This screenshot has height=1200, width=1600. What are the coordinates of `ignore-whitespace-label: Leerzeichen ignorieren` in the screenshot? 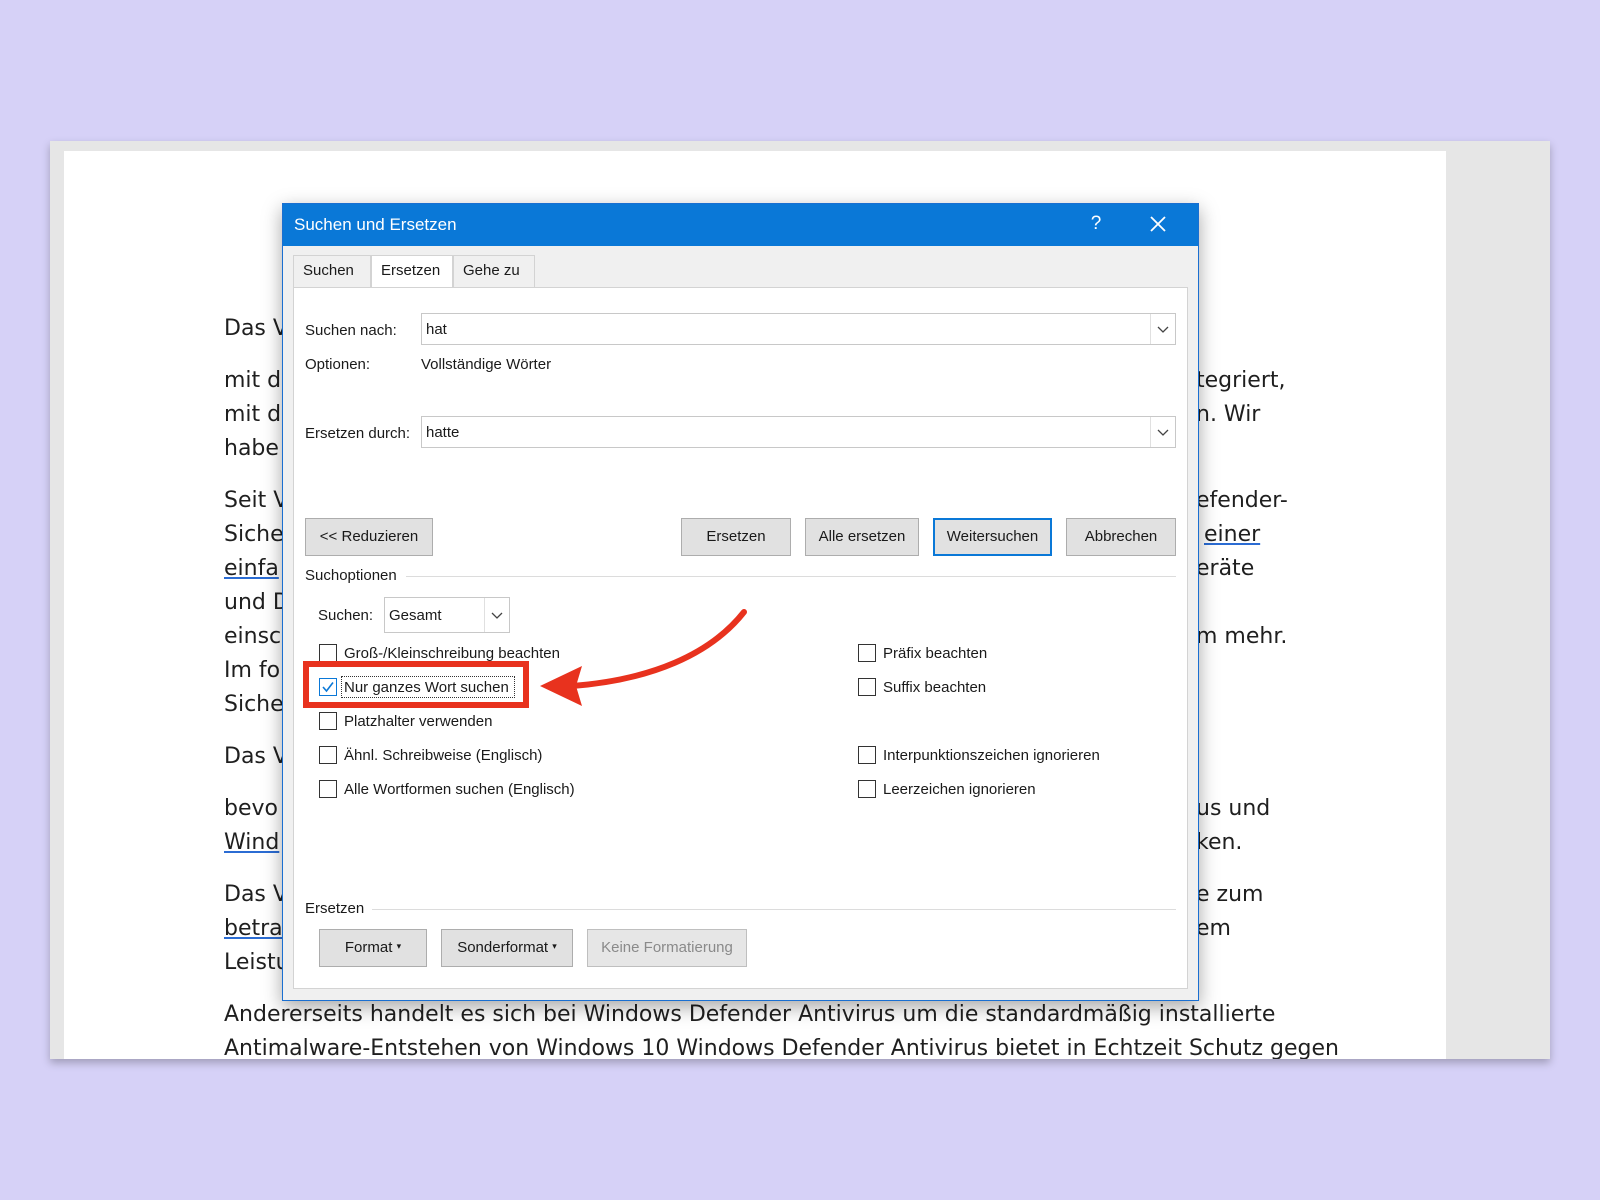 It's located at (959, 789).